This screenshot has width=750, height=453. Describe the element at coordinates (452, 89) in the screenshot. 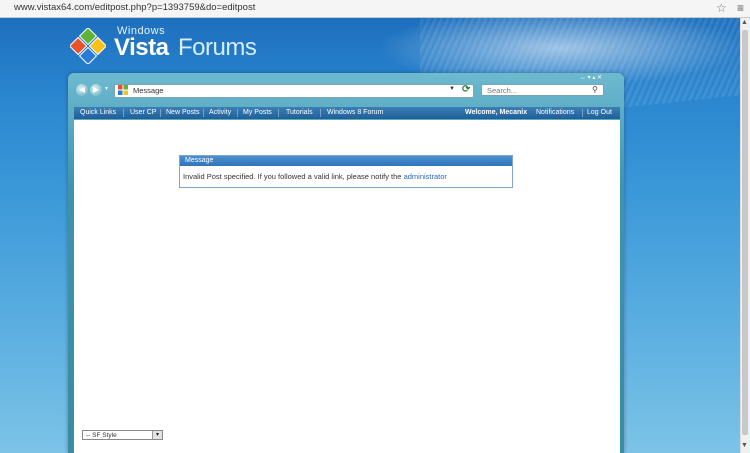

I see `address-dropdown-icon: ▼` at that location.